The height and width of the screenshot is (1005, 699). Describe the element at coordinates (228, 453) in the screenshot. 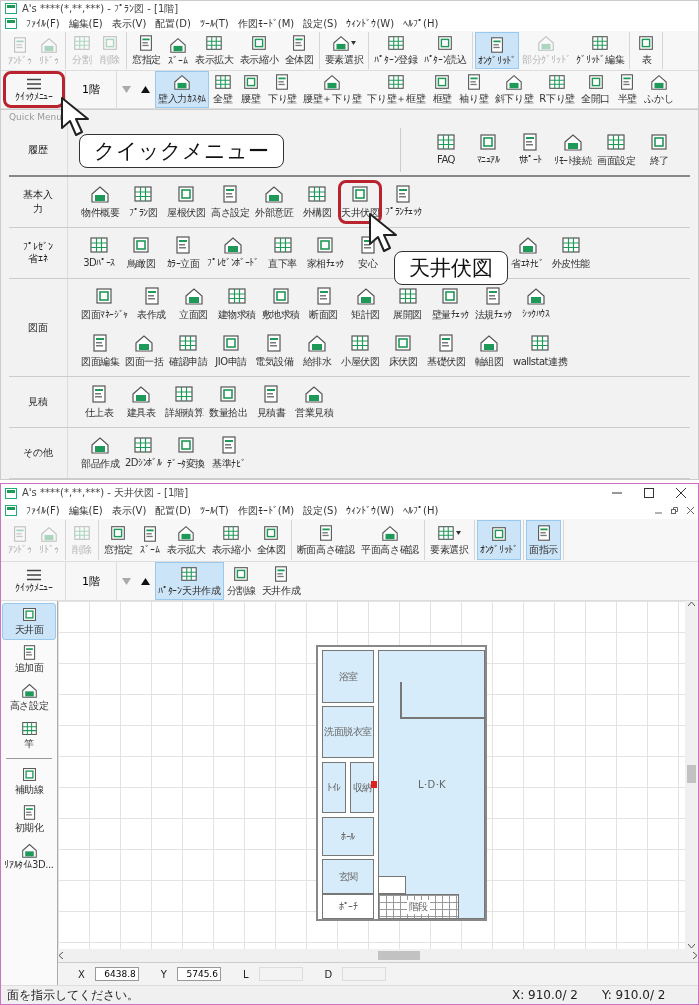

I see `quick-menu-item: 基準ﾅﾋﾞ` at that location.